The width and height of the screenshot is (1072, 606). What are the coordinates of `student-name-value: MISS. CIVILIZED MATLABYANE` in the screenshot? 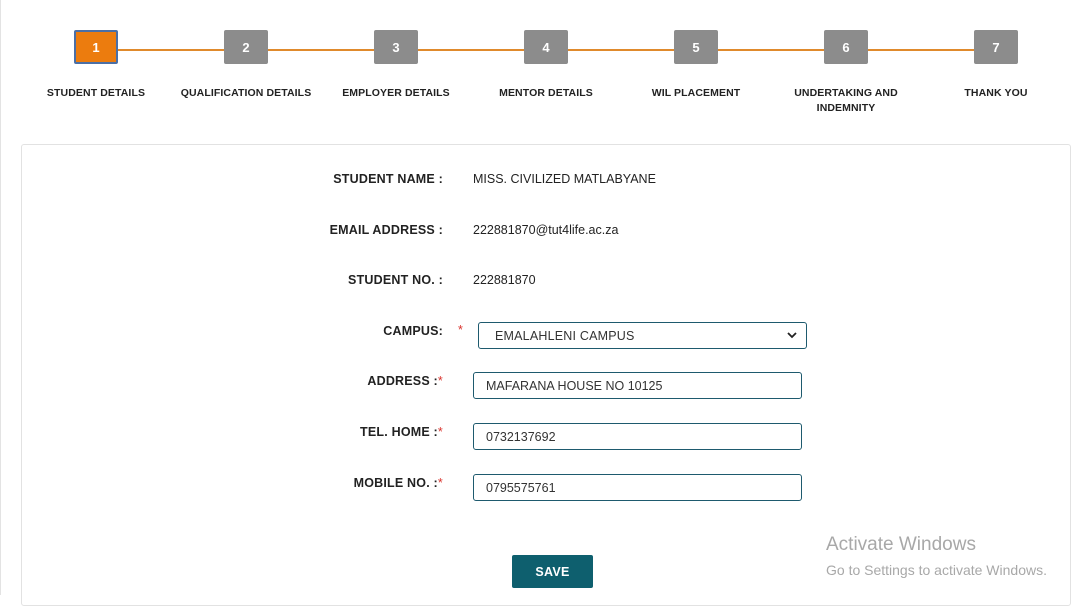 It's located at (564, 179).